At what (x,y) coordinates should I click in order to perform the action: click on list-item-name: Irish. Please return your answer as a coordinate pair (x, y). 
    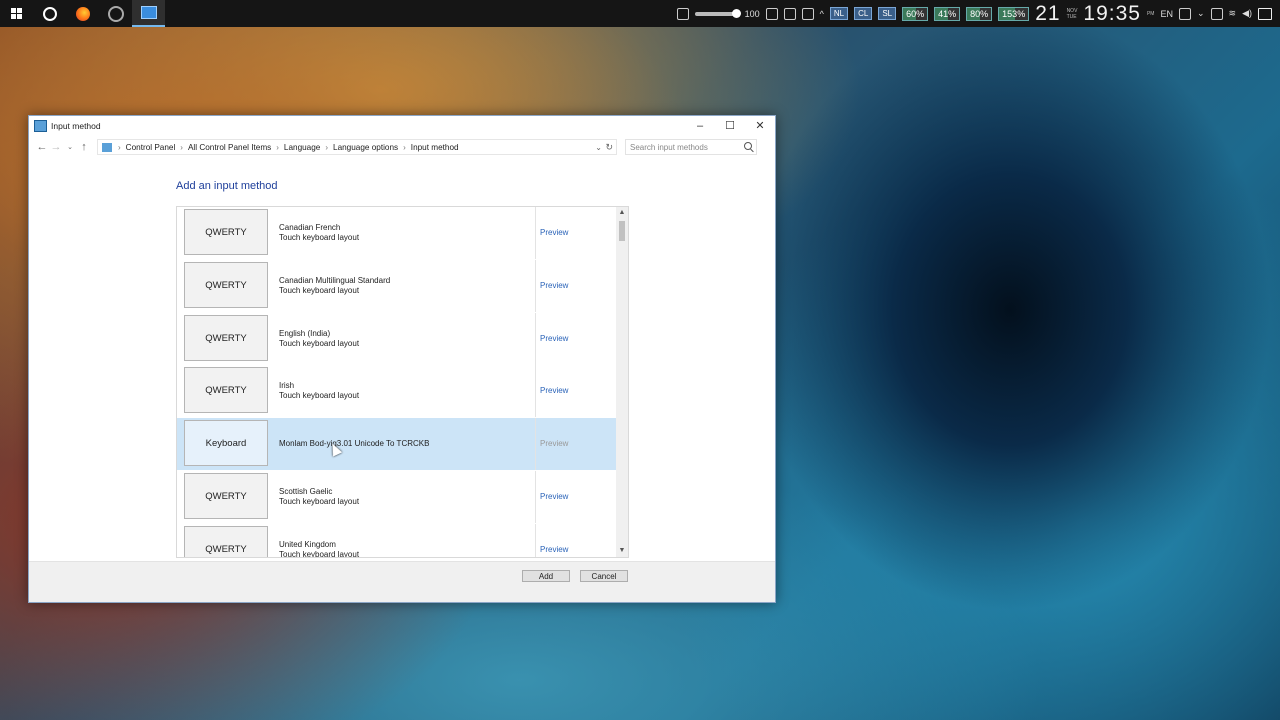
    Looking at the image, I should click on (287, 385).